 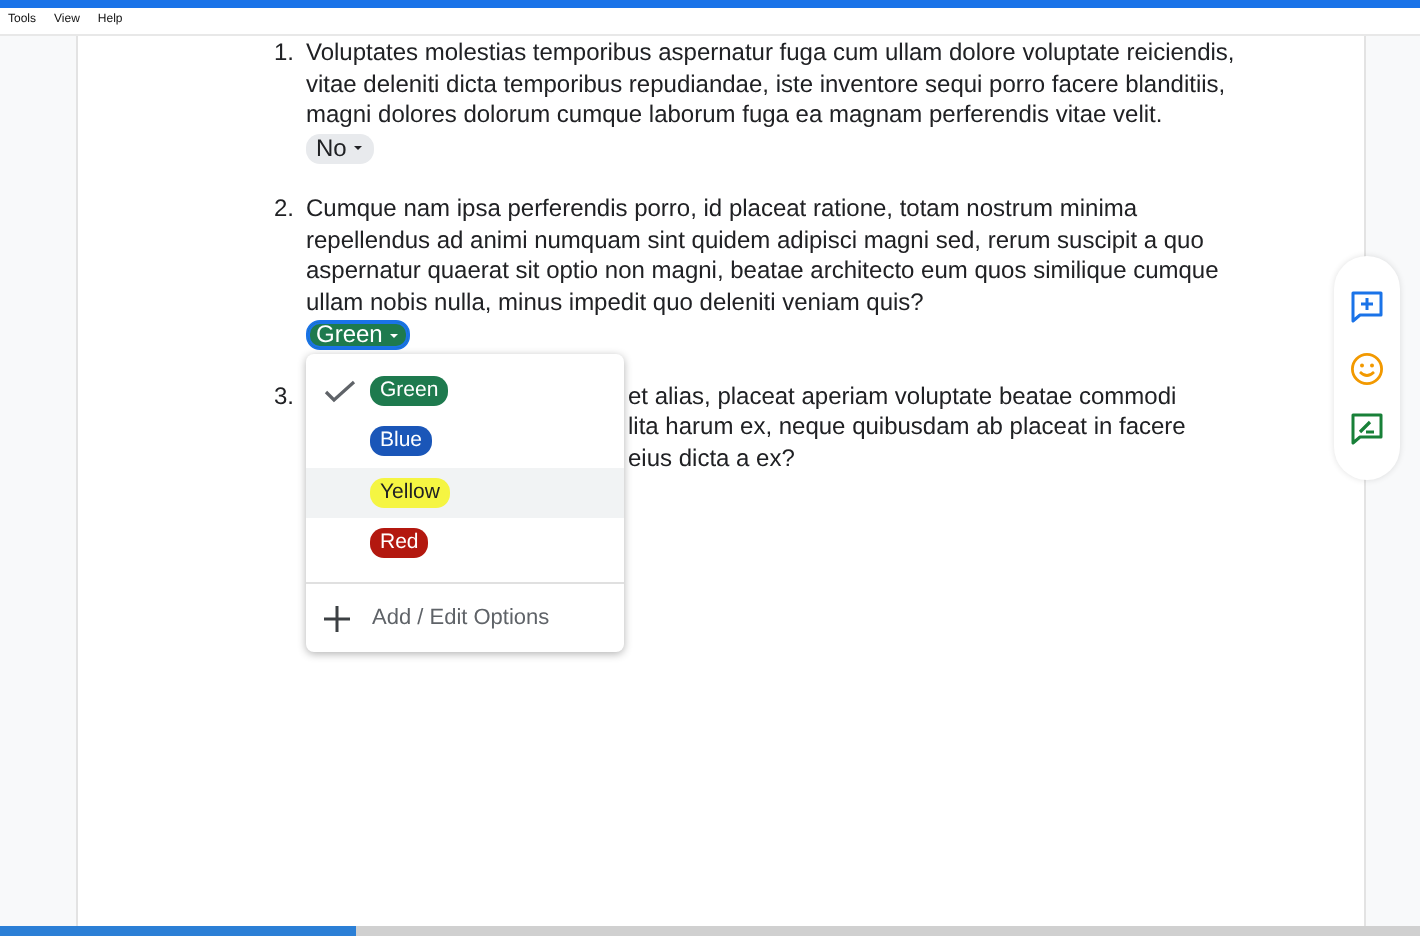 What do you see at coordinates (409, 391) in the screenshot?
I see `option-tag: Green` at bounding box center [409, 391].